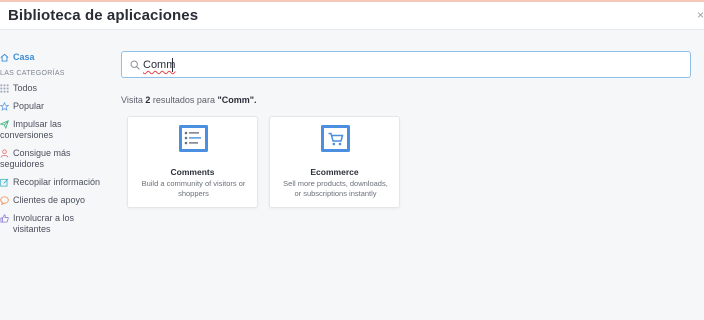 This screenshot has height=320, width=704. I want to click on sidebar-item-label: Todos, so click(25, 88).